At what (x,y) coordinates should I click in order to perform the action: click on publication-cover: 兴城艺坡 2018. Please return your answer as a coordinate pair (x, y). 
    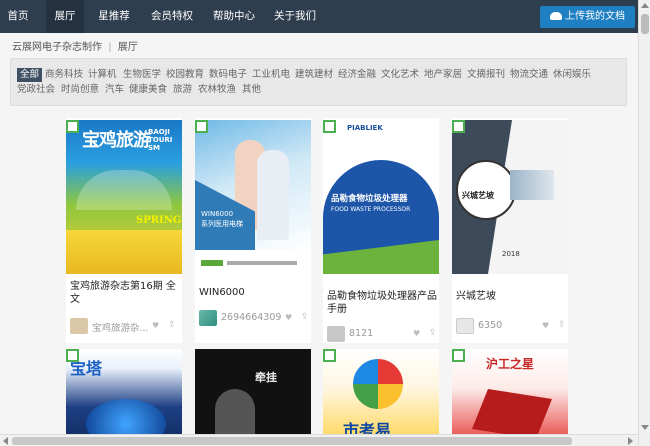
    Looking at the image, I should click on (510, 197).